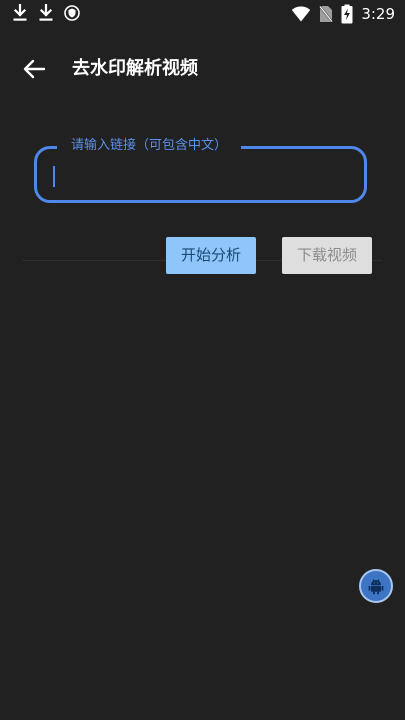 The image size is (405, 720). Describe the element at coordinates (202, 14) in the screenshot. I see `status-bar: 3:29` at that location.